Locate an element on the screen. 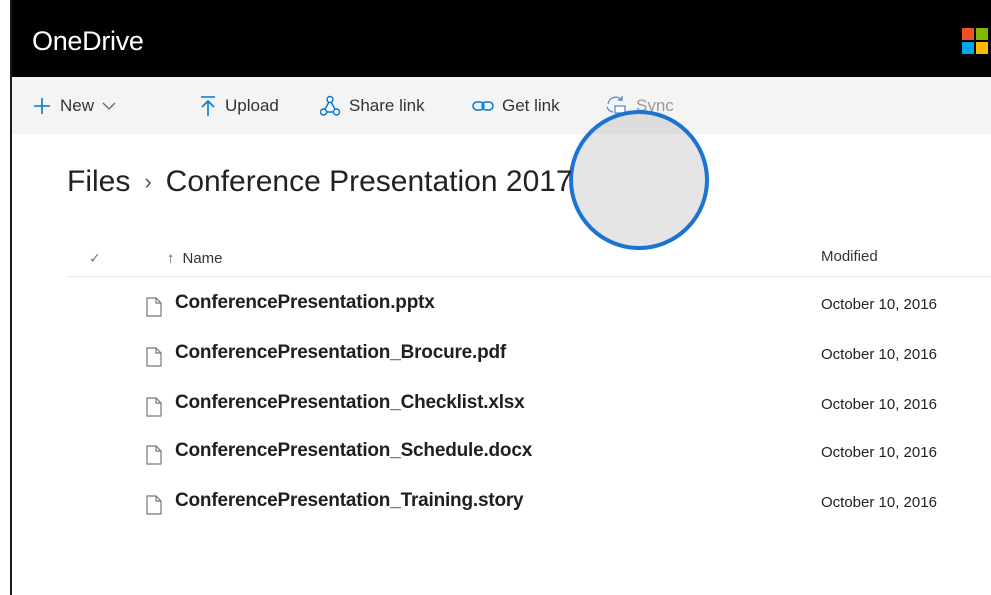  name-column-header: ↑ Name is located at coordinates (195, 258).